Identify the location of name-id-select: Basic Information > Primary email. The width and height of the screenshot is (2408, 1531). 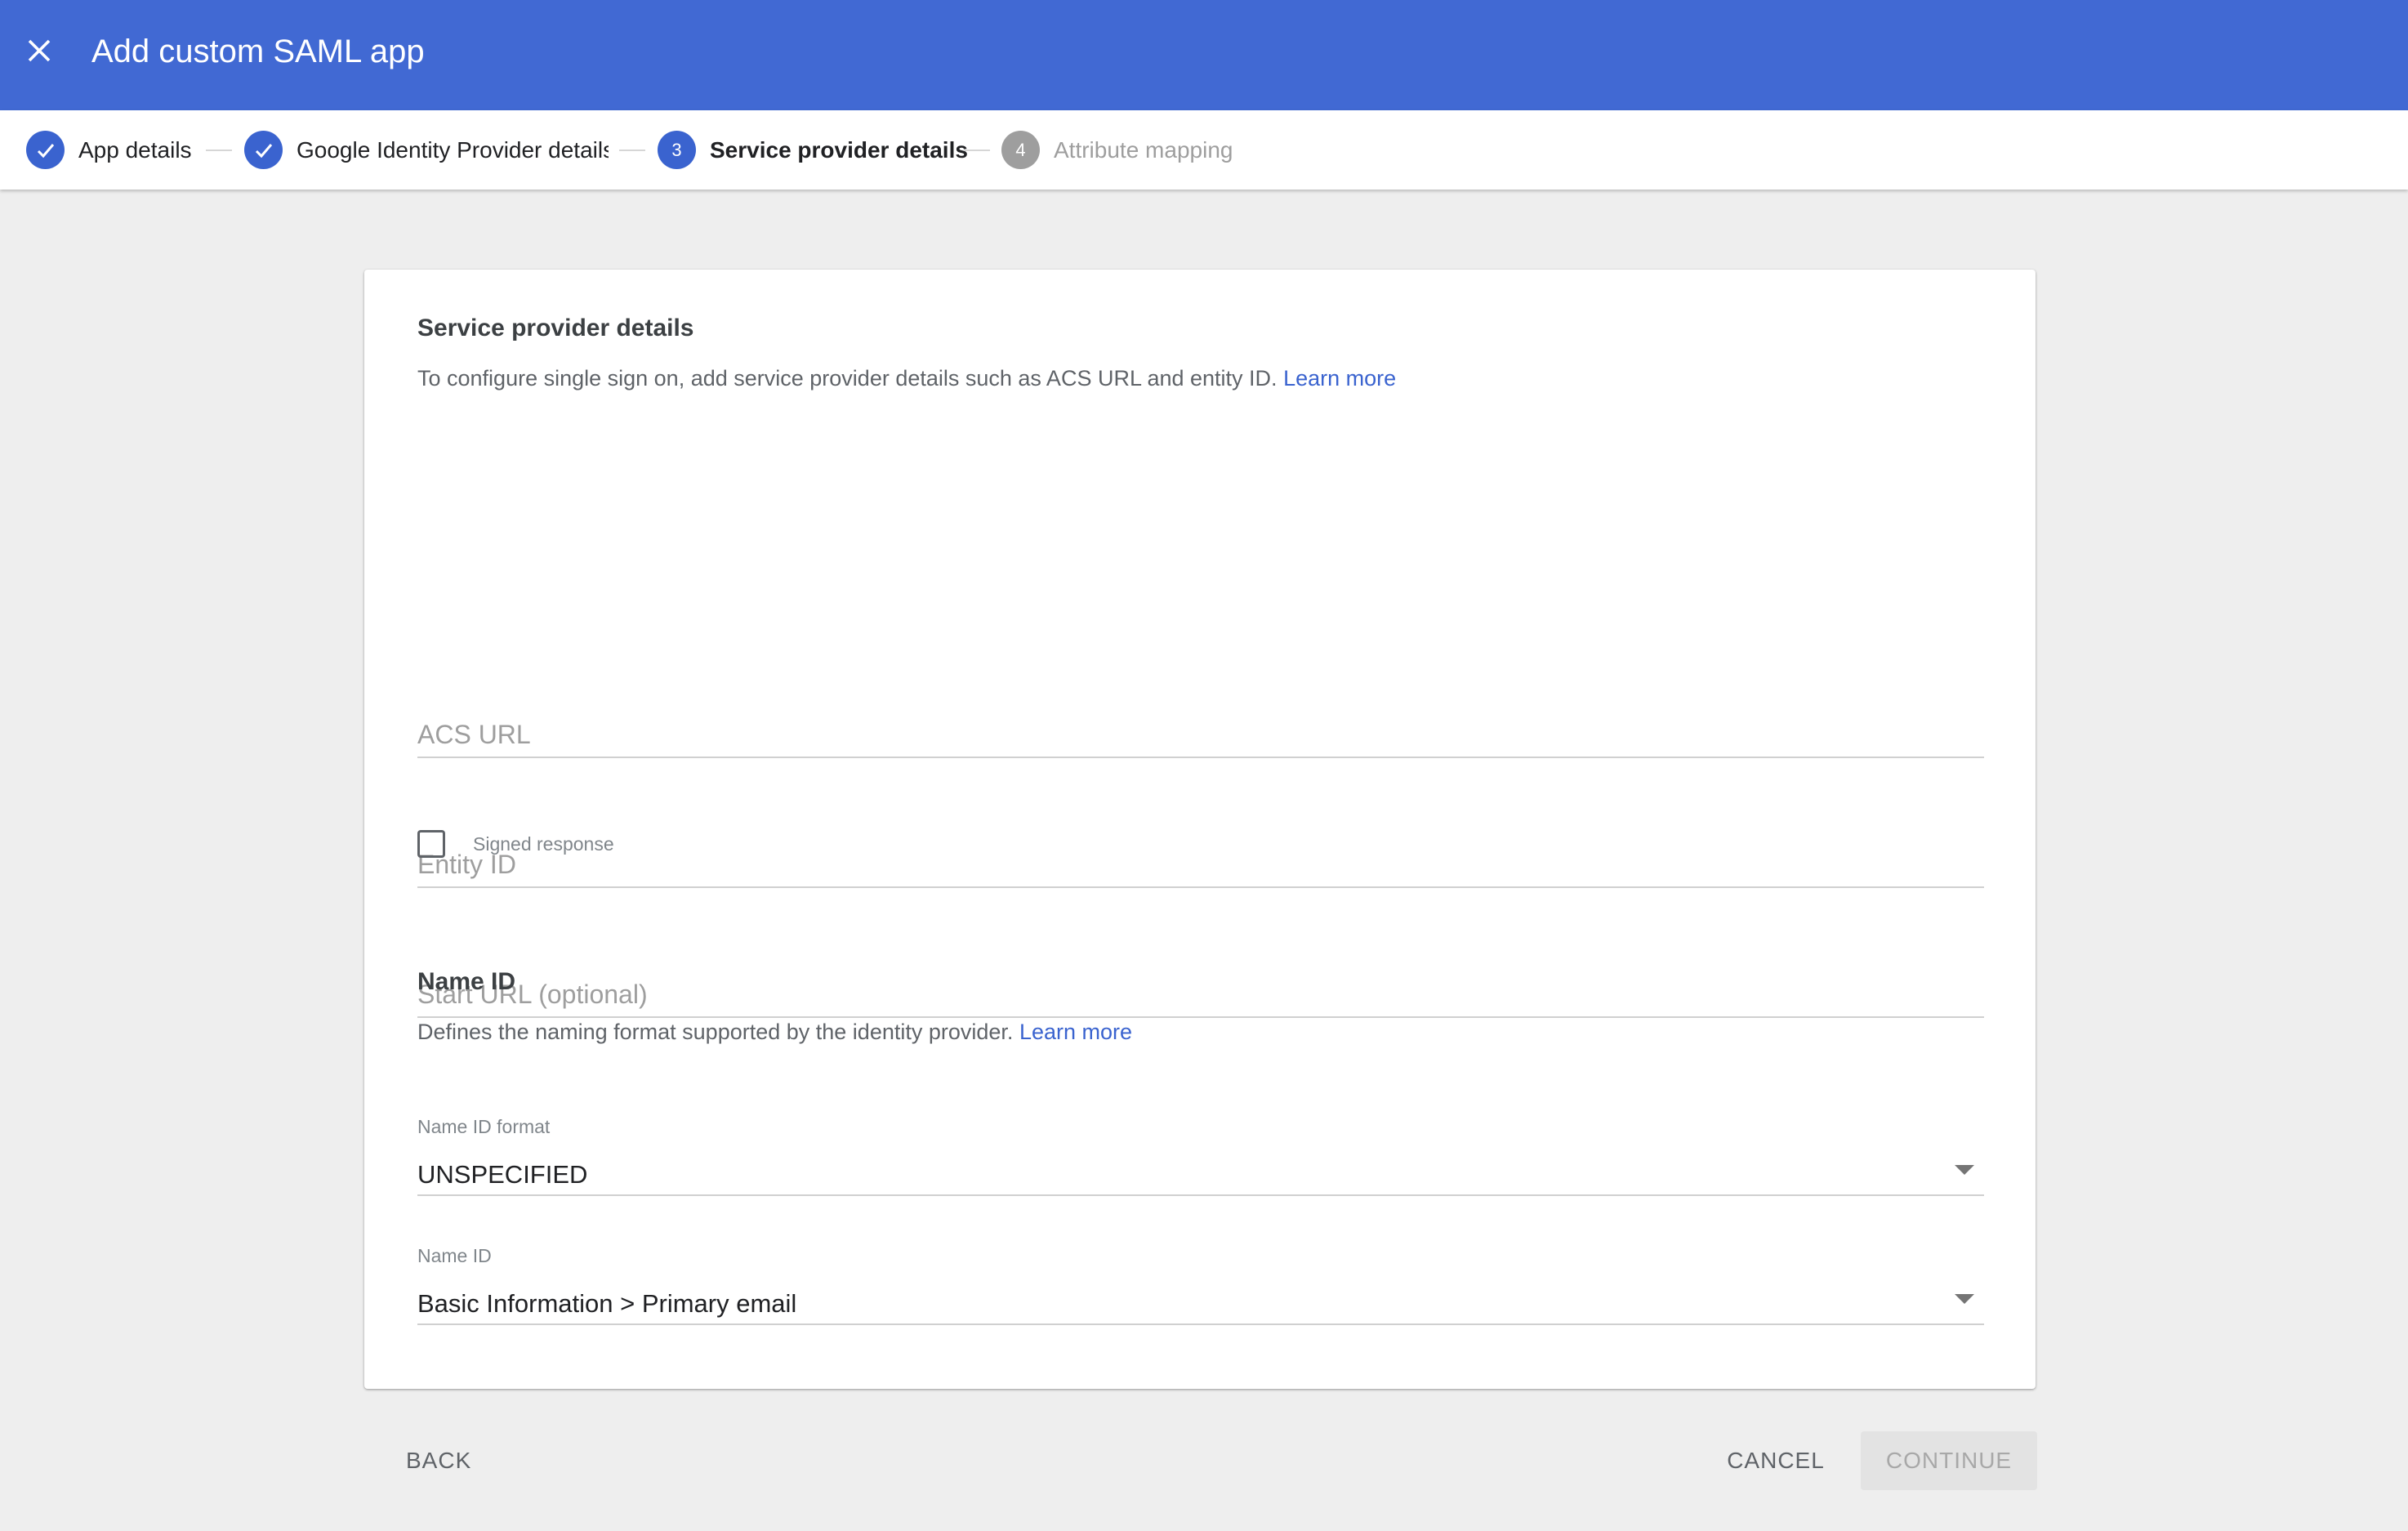
(1200, 1299).